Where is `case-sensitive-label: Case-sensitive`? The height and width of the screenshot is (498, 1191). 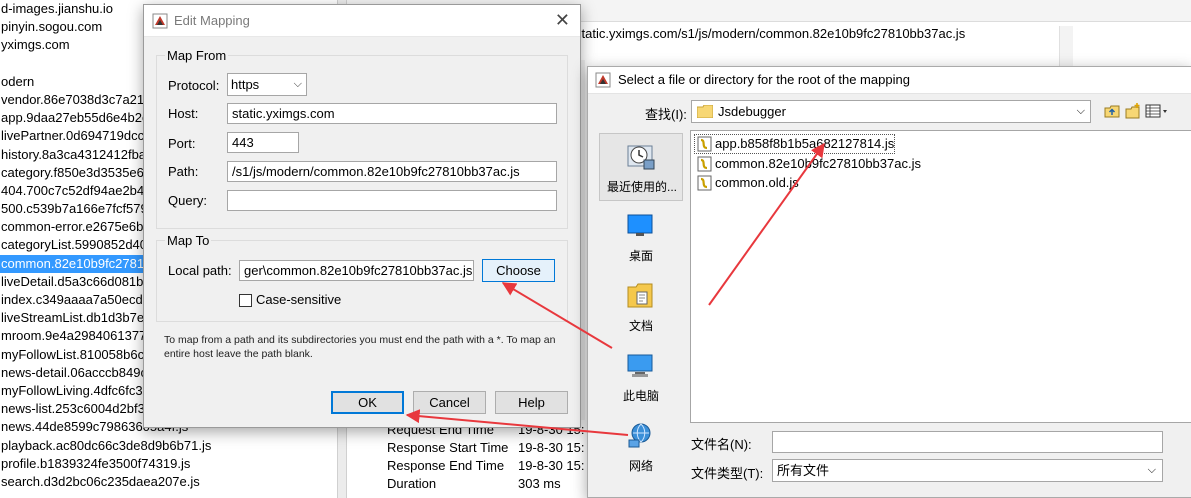 case-sensitive-label: Case-sensitive is located at coordinates (299, 299).